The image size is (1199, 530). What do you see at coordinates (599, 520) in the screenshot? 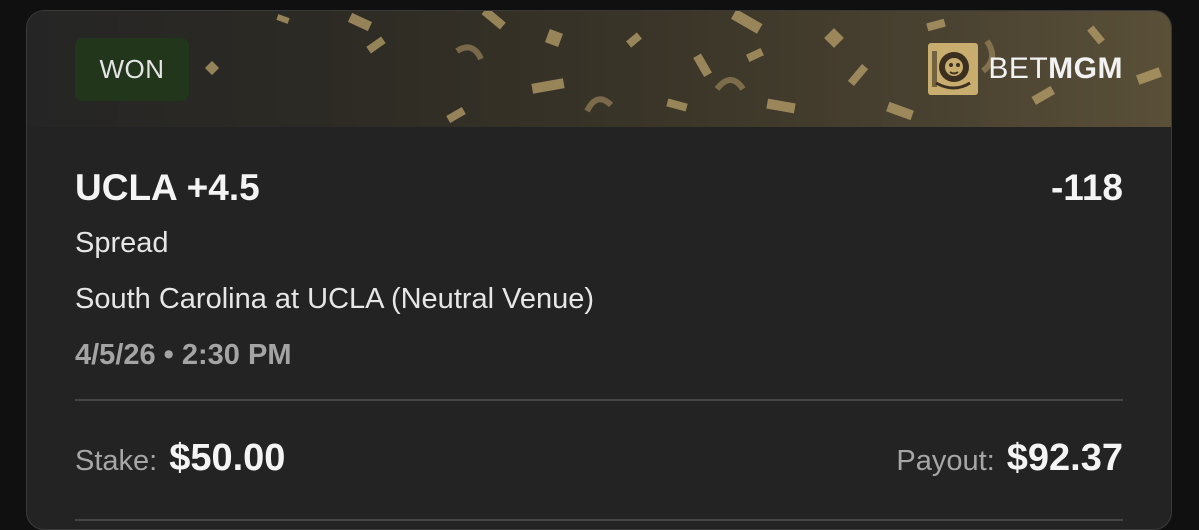
I see `divider-bottom` at bounding box center [599, 520].